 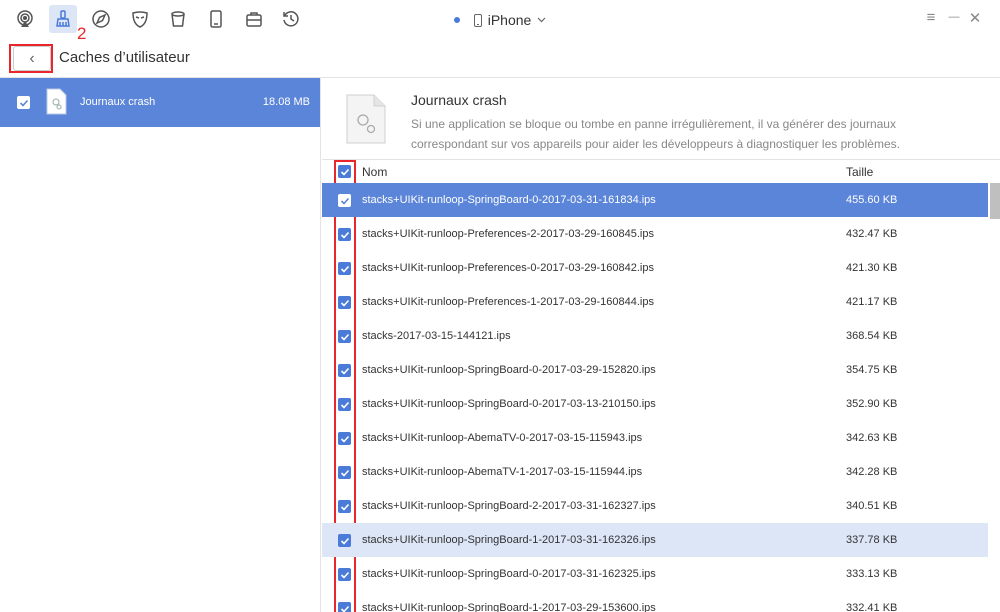 What do you see at coordinates (954, 17) in the screenshot?
I see `minimize-icon: —` at bounding box center [954, 17].